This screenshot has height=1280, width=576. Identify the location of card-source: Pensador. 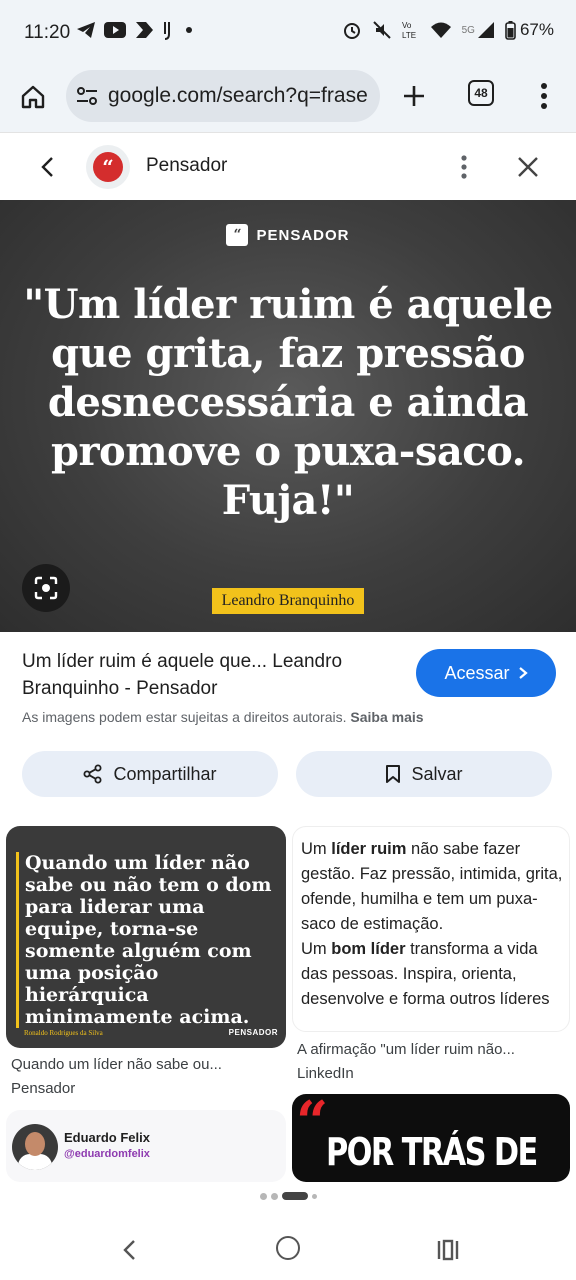
(43, 1088).